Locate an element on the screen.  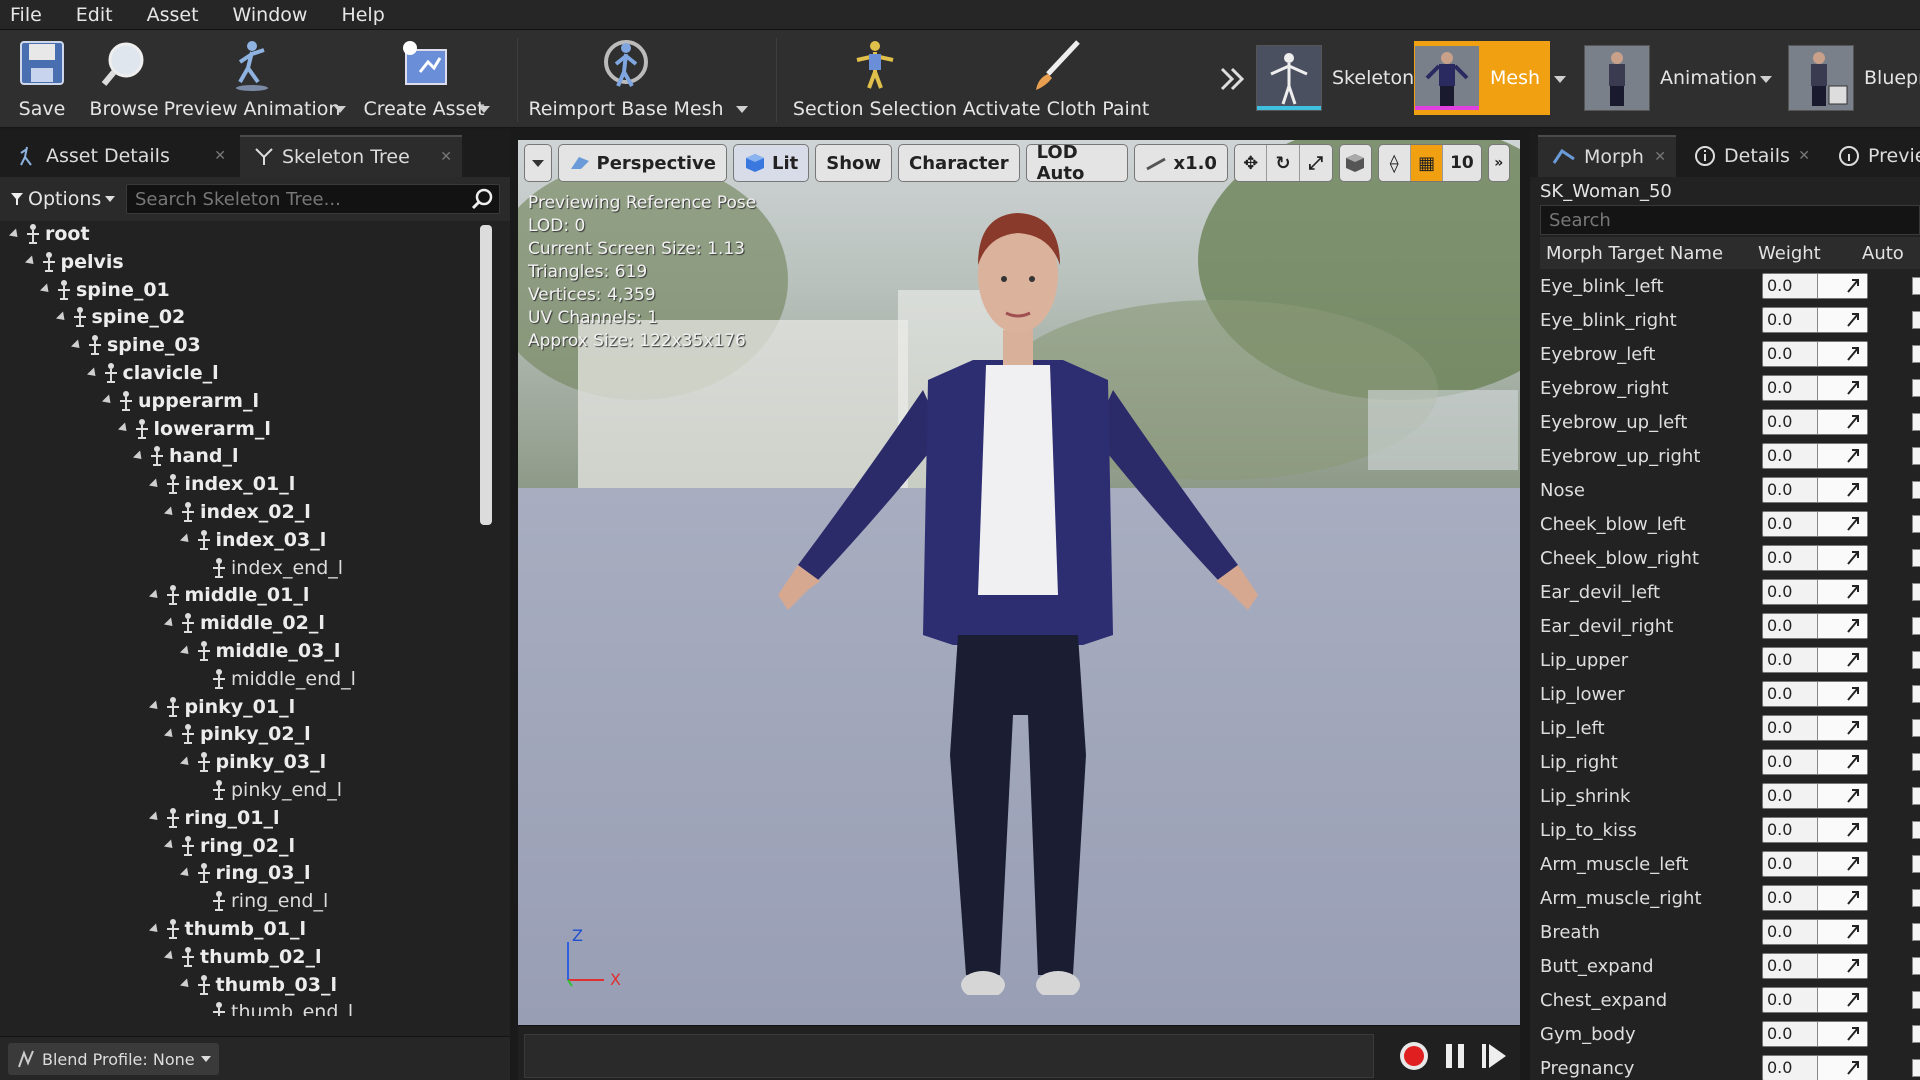
morph-target-row: Lip_shrink 0.0 is located at coordinates (1730, 796).